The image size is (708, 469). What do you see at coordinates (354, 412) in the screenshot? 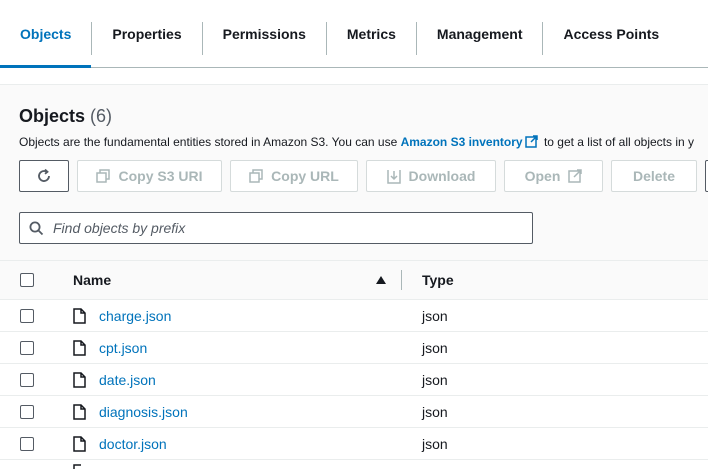
I see `table-row: diagnosis.json json` at bounding box center [354, 412].